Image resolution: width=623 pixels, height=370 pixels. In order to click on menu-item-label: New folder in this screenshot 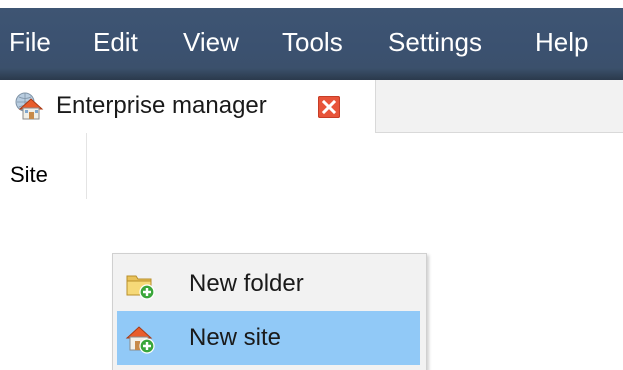, I will do `click(246, 283)`.